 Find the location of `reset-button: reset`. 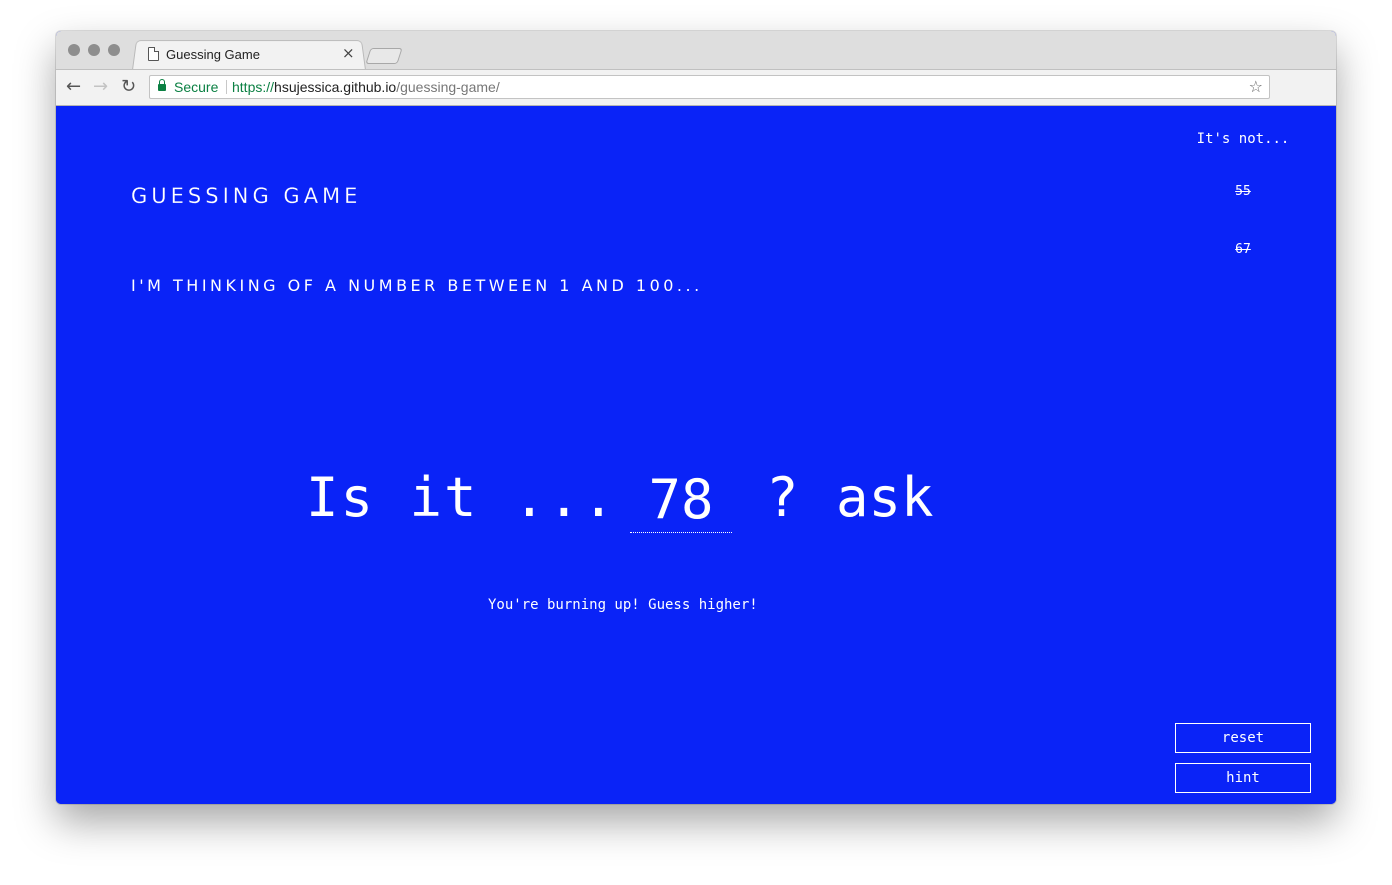

reset-button: reset is located at coordinates (1243, 738).